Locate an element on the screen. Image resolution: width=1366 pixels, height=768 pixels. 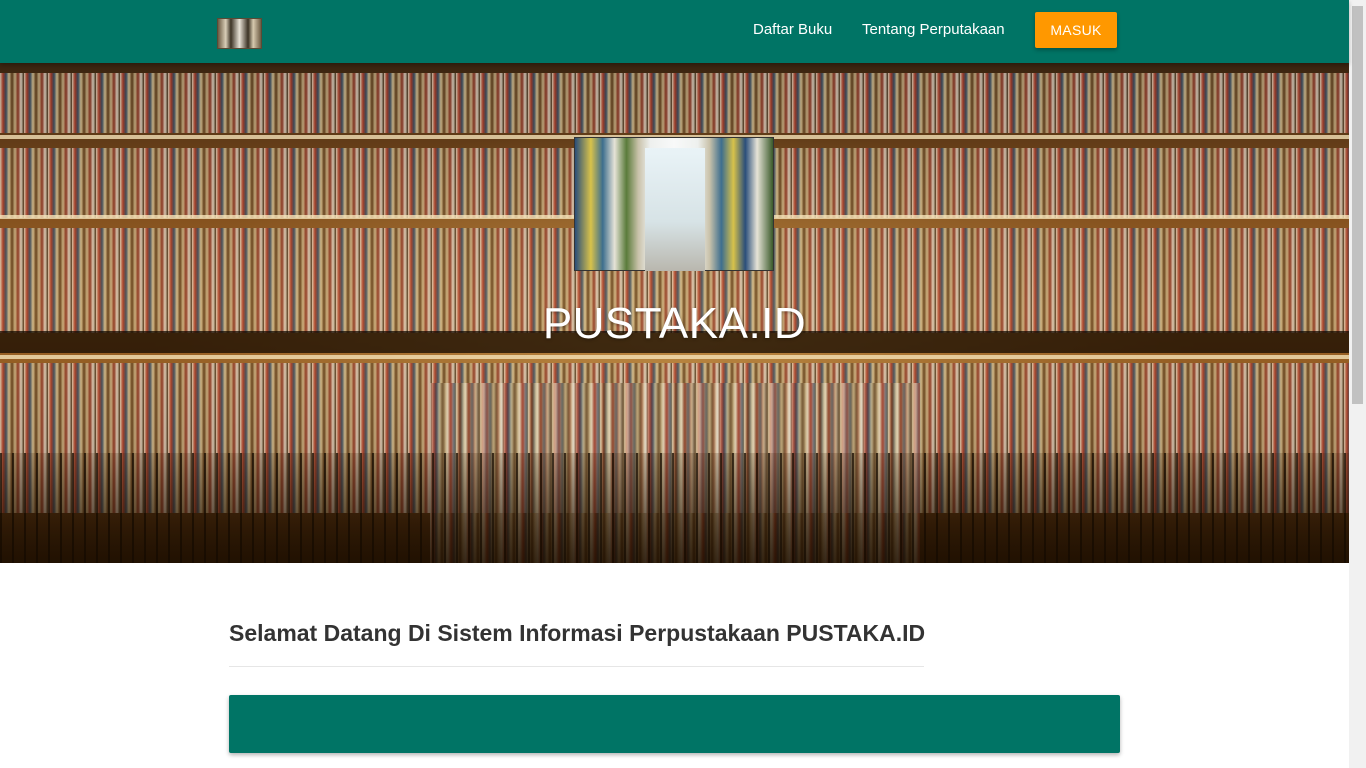
navbar: Daftar Buku Tentang Perputakaan MASUK is located at coordinates (674, 31).